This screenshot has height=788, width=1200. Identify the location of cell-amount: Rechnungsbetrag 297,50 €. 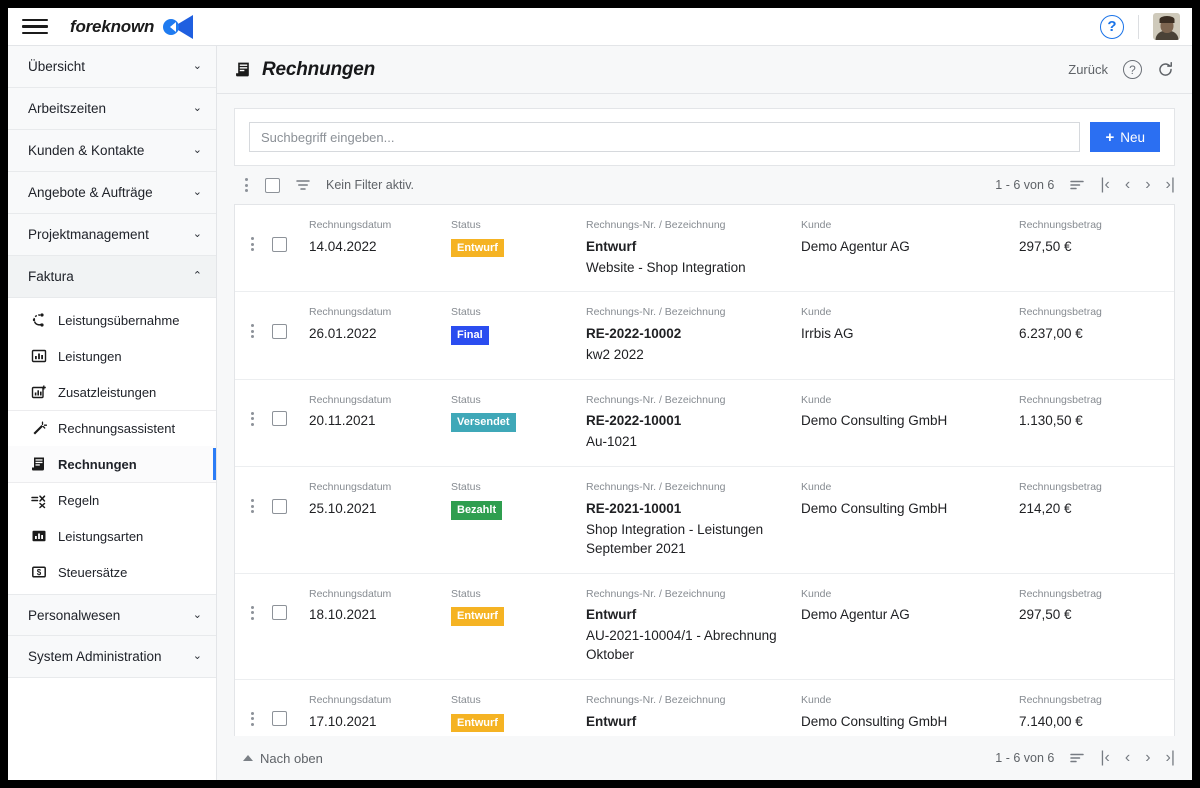
(1087, 607).